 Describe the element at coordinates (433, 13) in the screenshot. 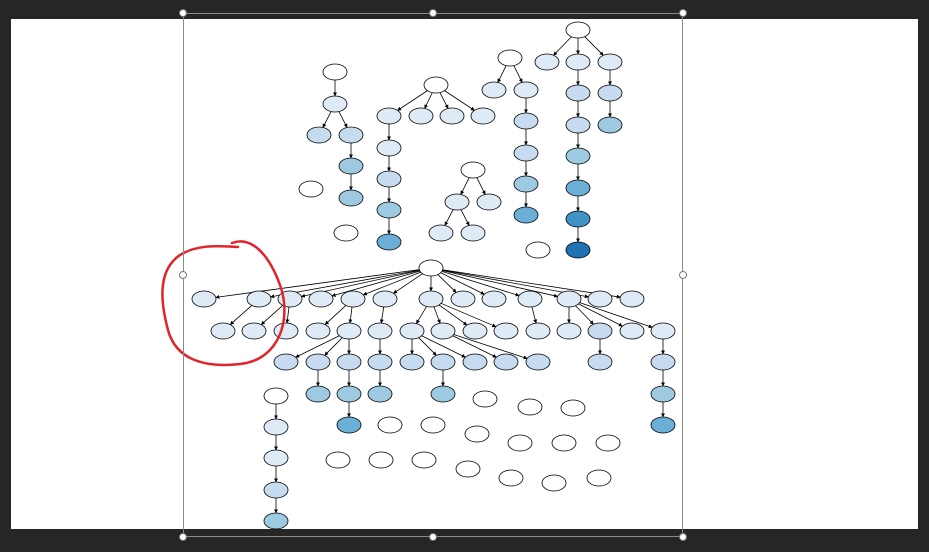

I see `resize-handle-top` at that location.